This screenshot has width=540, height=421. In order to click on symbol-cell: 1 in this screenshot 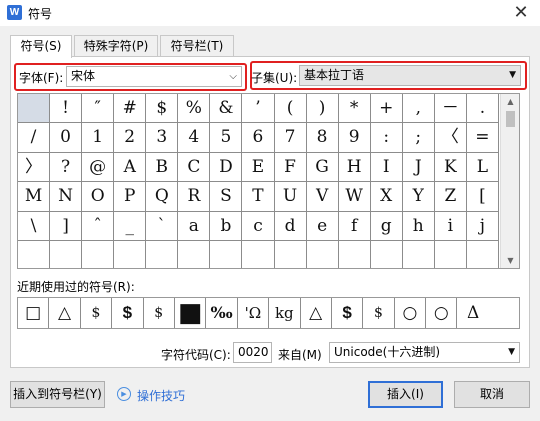, I will do `click(98, 138)`.